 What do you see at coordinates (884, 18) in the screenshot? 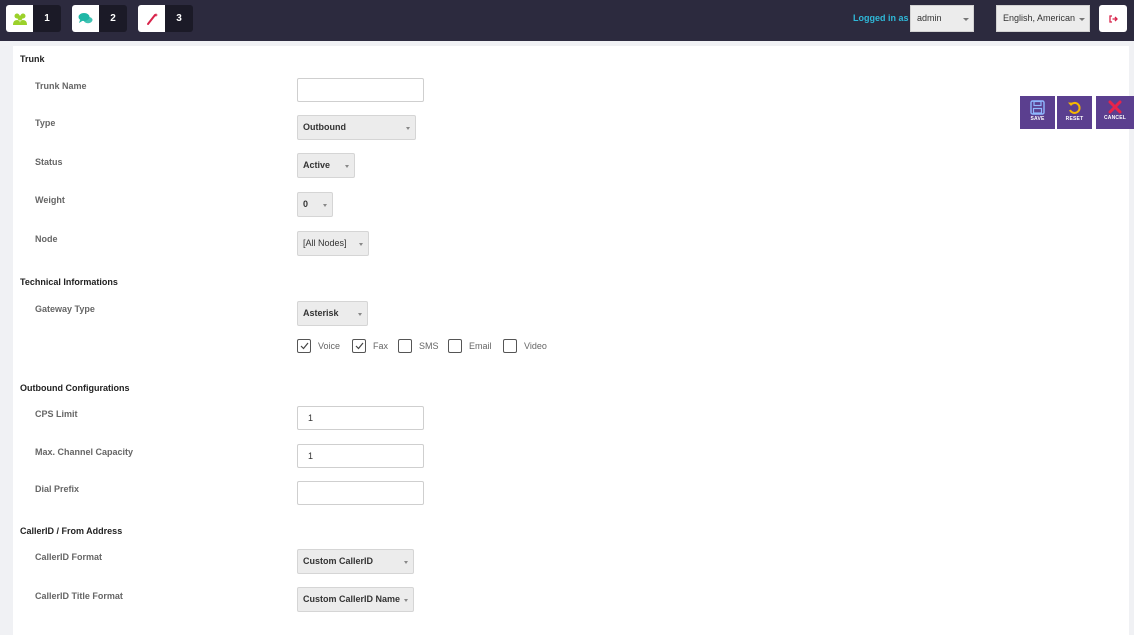
I see `logged-in-label: Logged in as :` at bounding box center [884, 18].